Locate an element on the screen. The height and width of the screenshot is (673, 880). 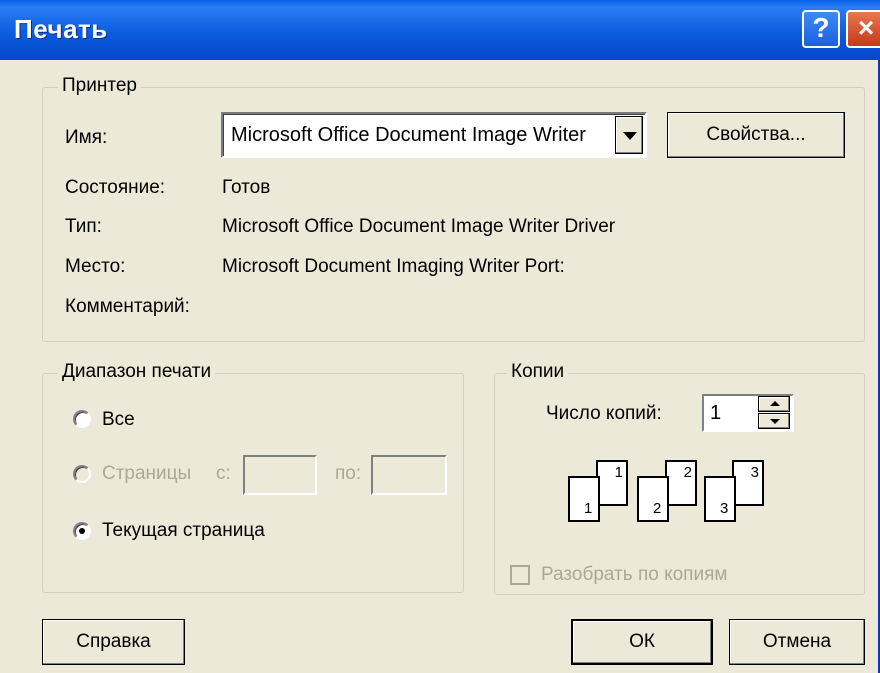
pages-to-input is located at coordinates (409, 475).